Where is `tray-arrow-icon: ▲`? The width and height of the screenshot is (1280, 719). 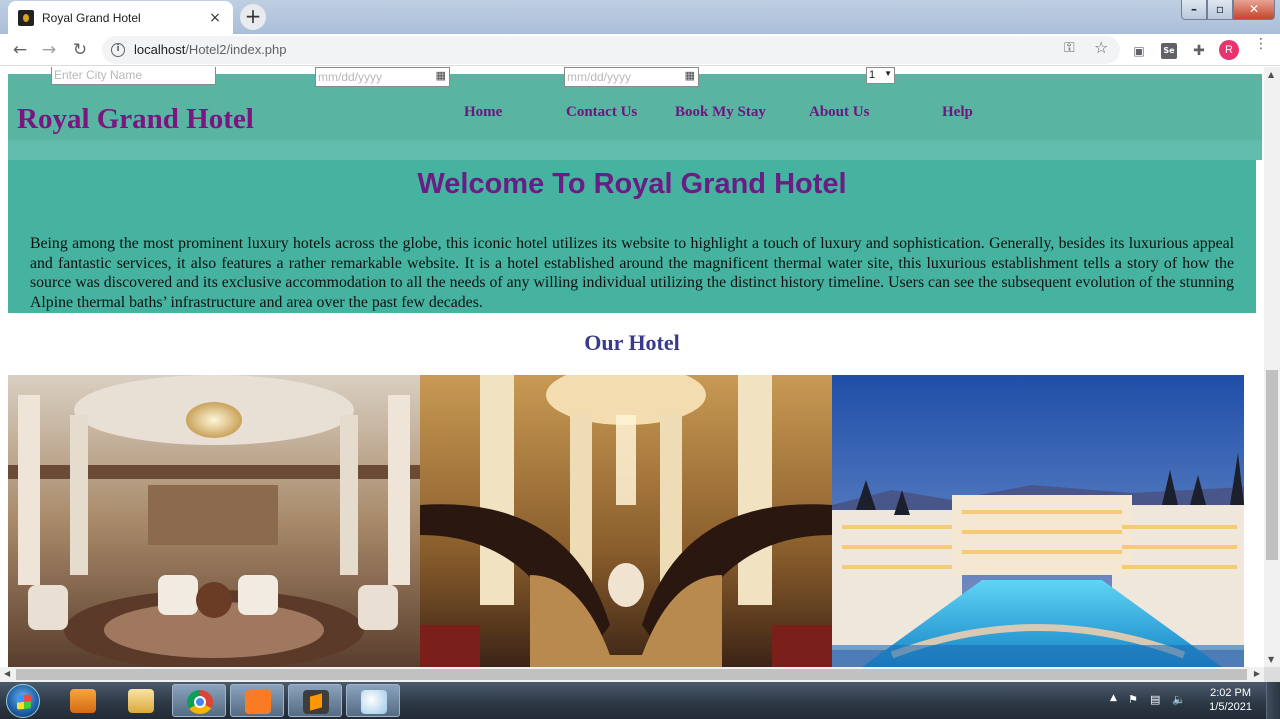 tray-arrow-icon: ▲ is located at coordinates (1113, 698).